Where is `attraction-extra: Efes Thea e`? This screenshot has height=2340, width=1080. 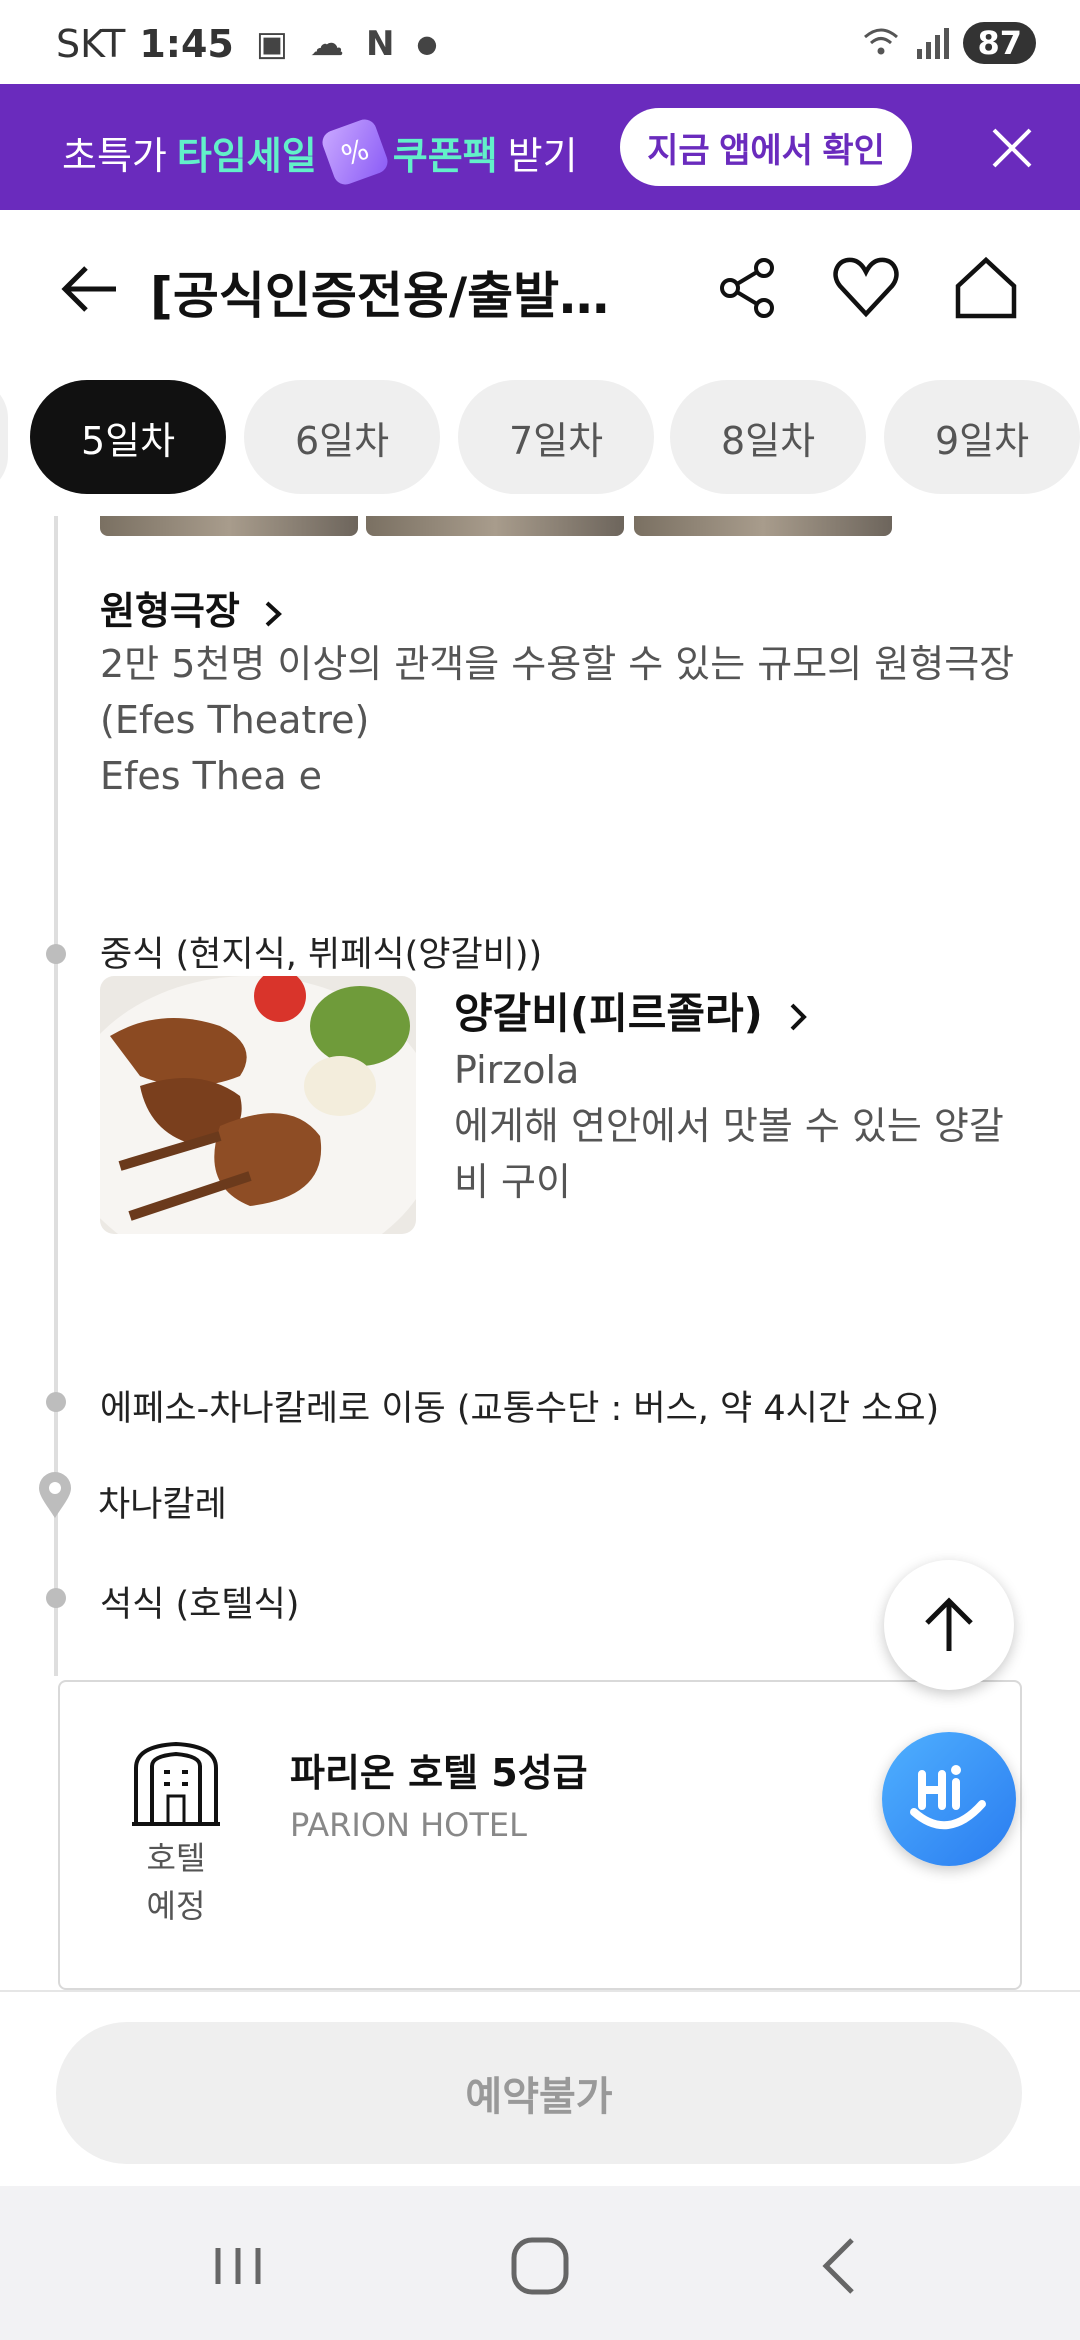 attraction-extra: Efes Thea e is located at coordinates (211, 776).